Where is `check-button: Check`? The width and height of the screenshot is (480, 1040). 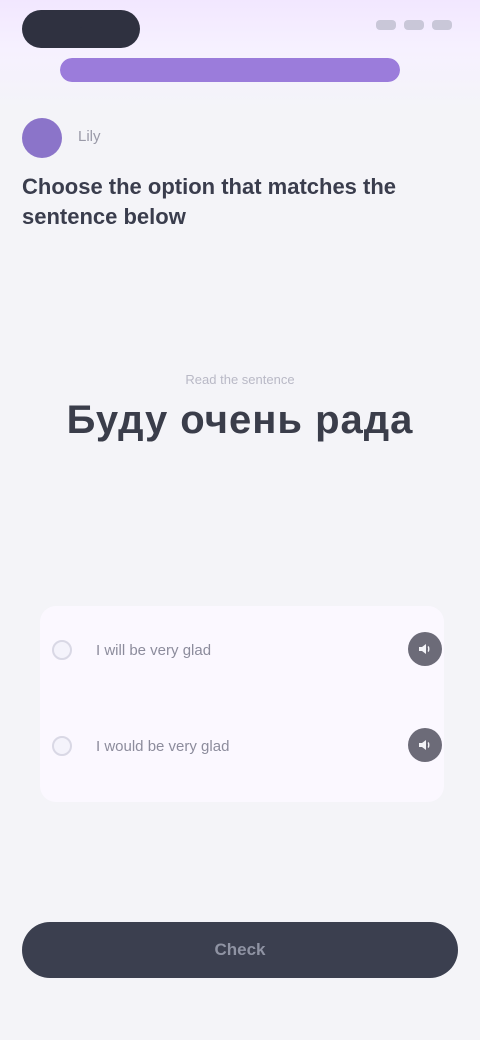
check-button: Check is located at coordinates (240, 950).